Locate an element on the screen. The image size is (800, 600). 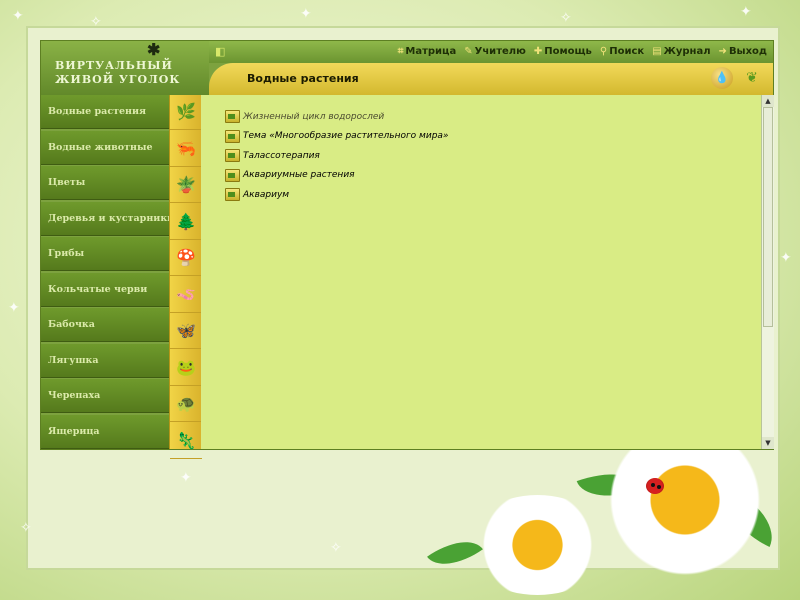
nav-journal: ▤ Журнал is located at coordinates (681, 51).